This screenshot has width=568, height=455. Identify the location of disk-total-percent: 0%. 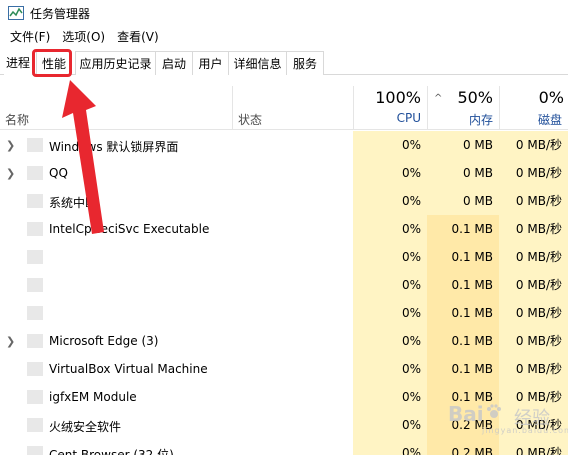
(551, 97).